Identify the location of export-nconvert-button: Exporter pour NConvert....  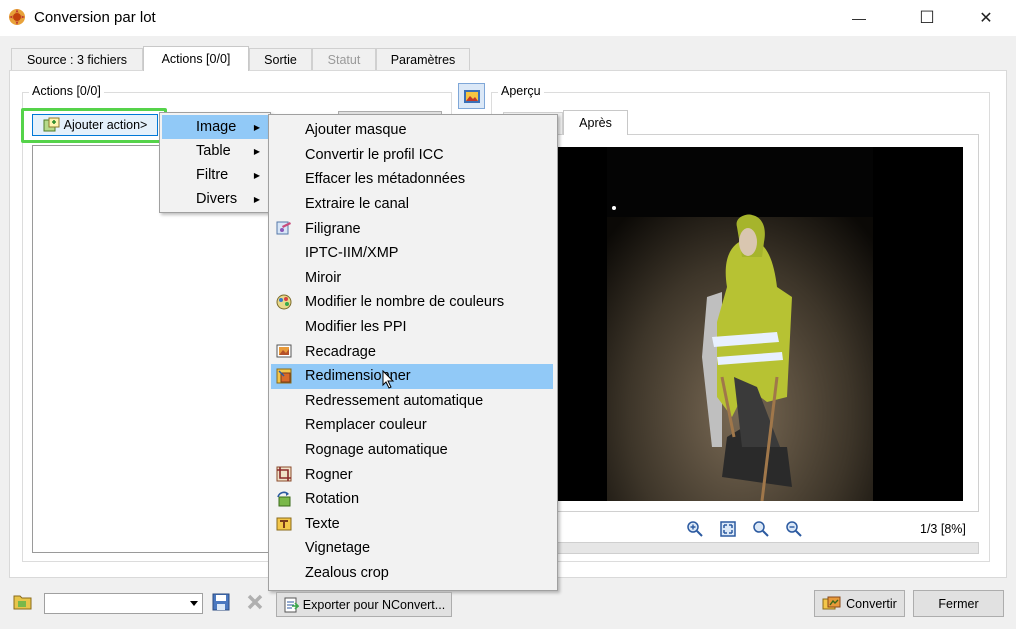
(364, 604).